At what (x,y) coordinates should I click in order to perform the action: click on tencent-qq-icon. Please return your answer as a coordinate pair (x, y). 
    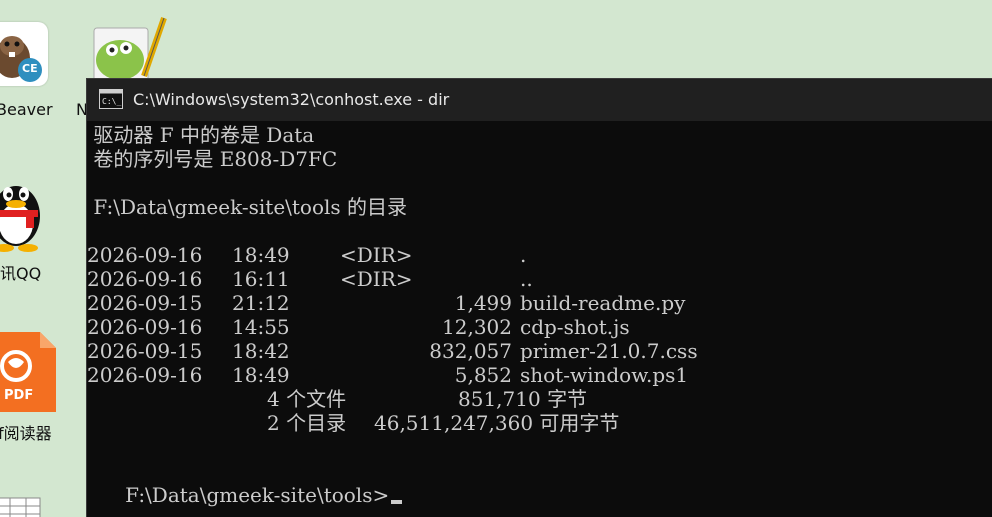
    Looking at the image, I should click on (25, 211).